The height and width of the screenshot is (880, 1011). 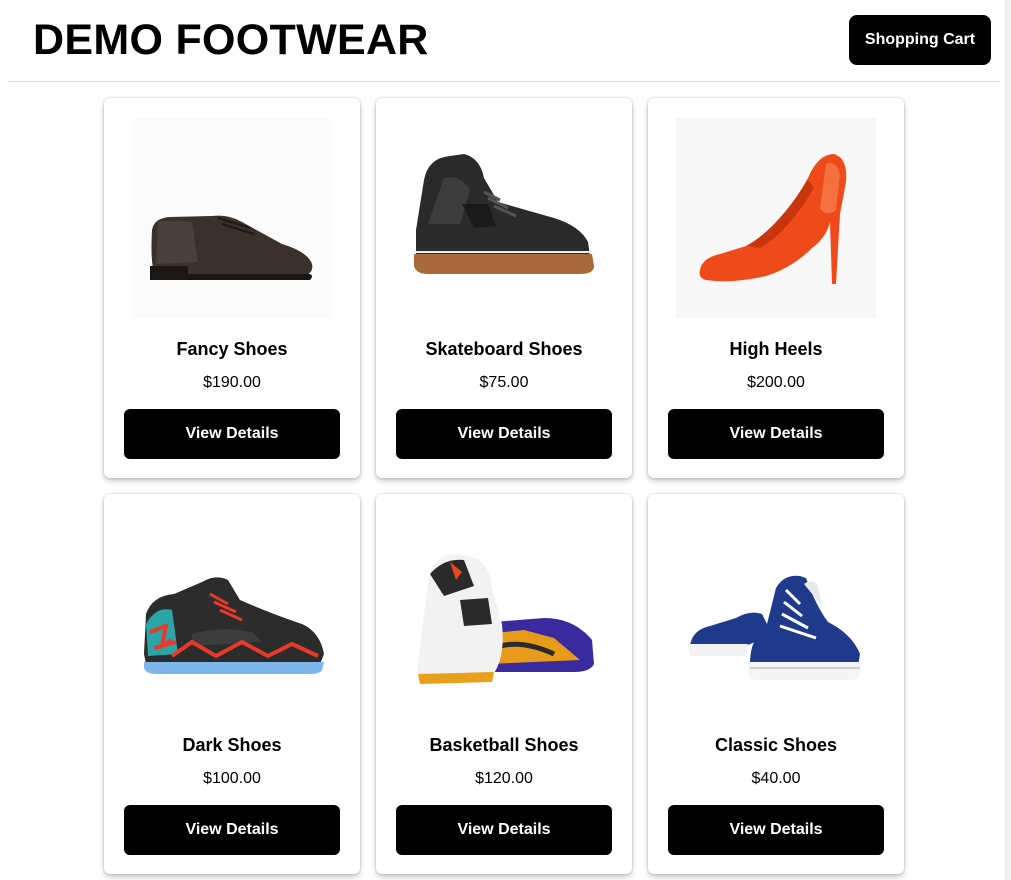 What do you see at coordinates (776, 349) in the screenshot?
I see `product-name: High Heels` at bounding box center [776, 349].